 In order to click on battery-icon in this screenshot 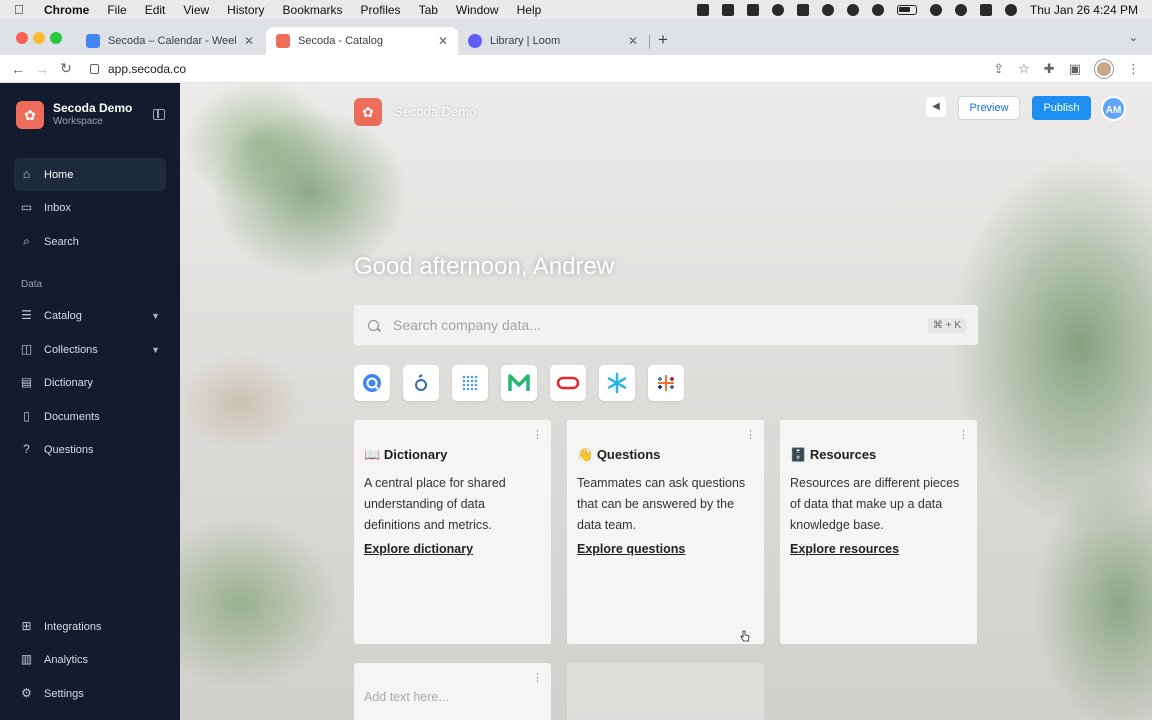, I will do `click(906, 9)`.